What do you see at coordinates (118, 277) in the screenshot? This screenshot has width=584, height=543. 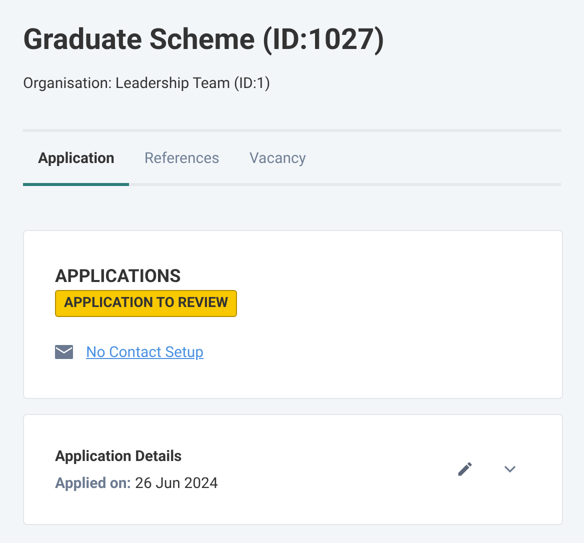 I see `applications-heading: APPLICATIONS` at bounding box center [118, 277].